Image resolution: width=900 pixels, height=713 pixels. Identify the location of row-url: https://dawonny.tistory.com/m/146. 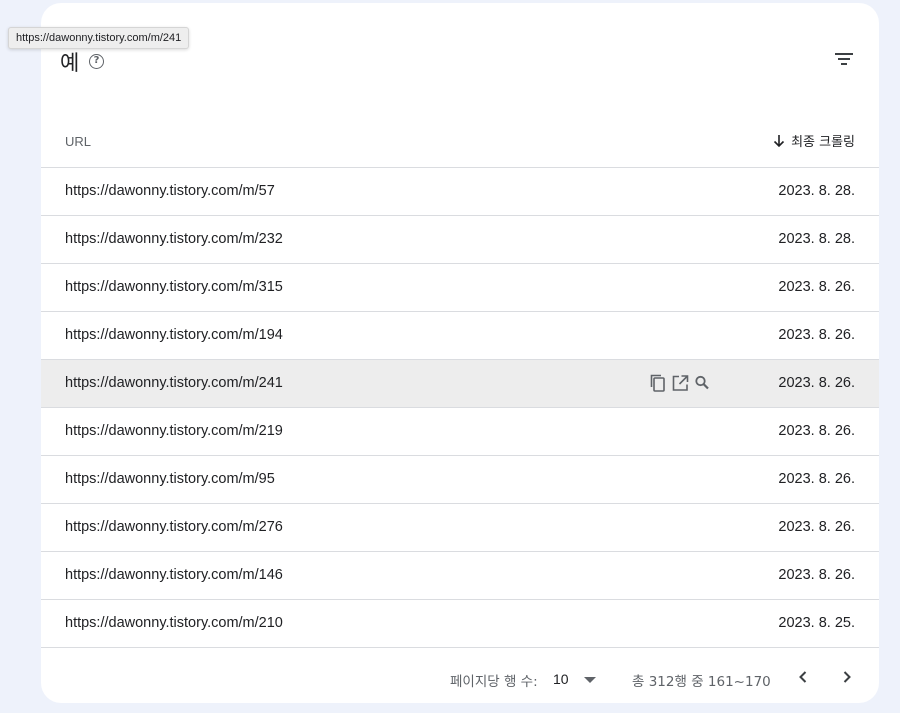
(174, 575).